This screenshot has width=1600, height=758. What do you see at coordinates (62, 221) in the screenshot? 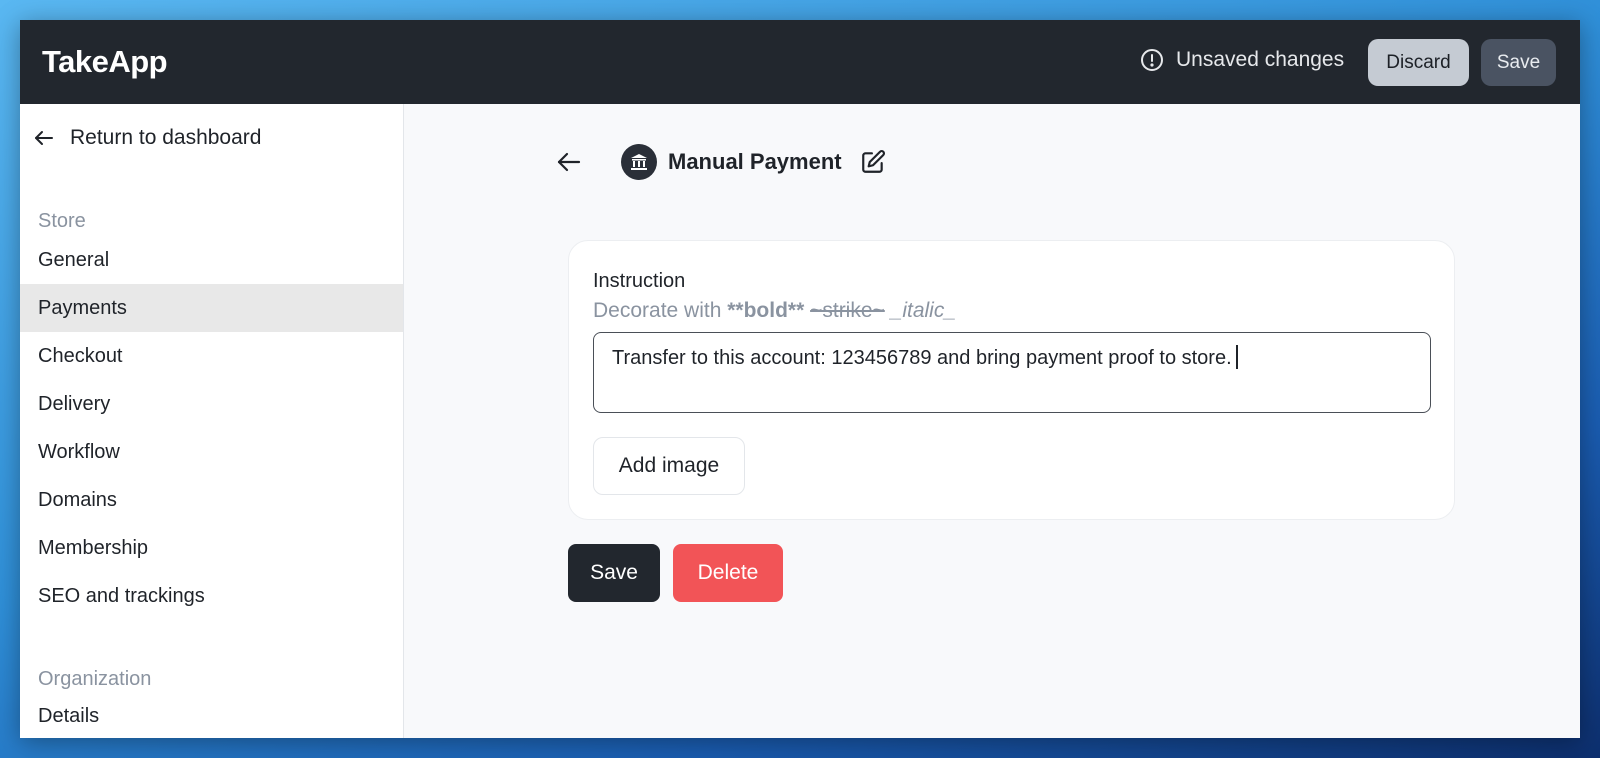
I see `section-label-store: Store` at bounding box center [62, 221].